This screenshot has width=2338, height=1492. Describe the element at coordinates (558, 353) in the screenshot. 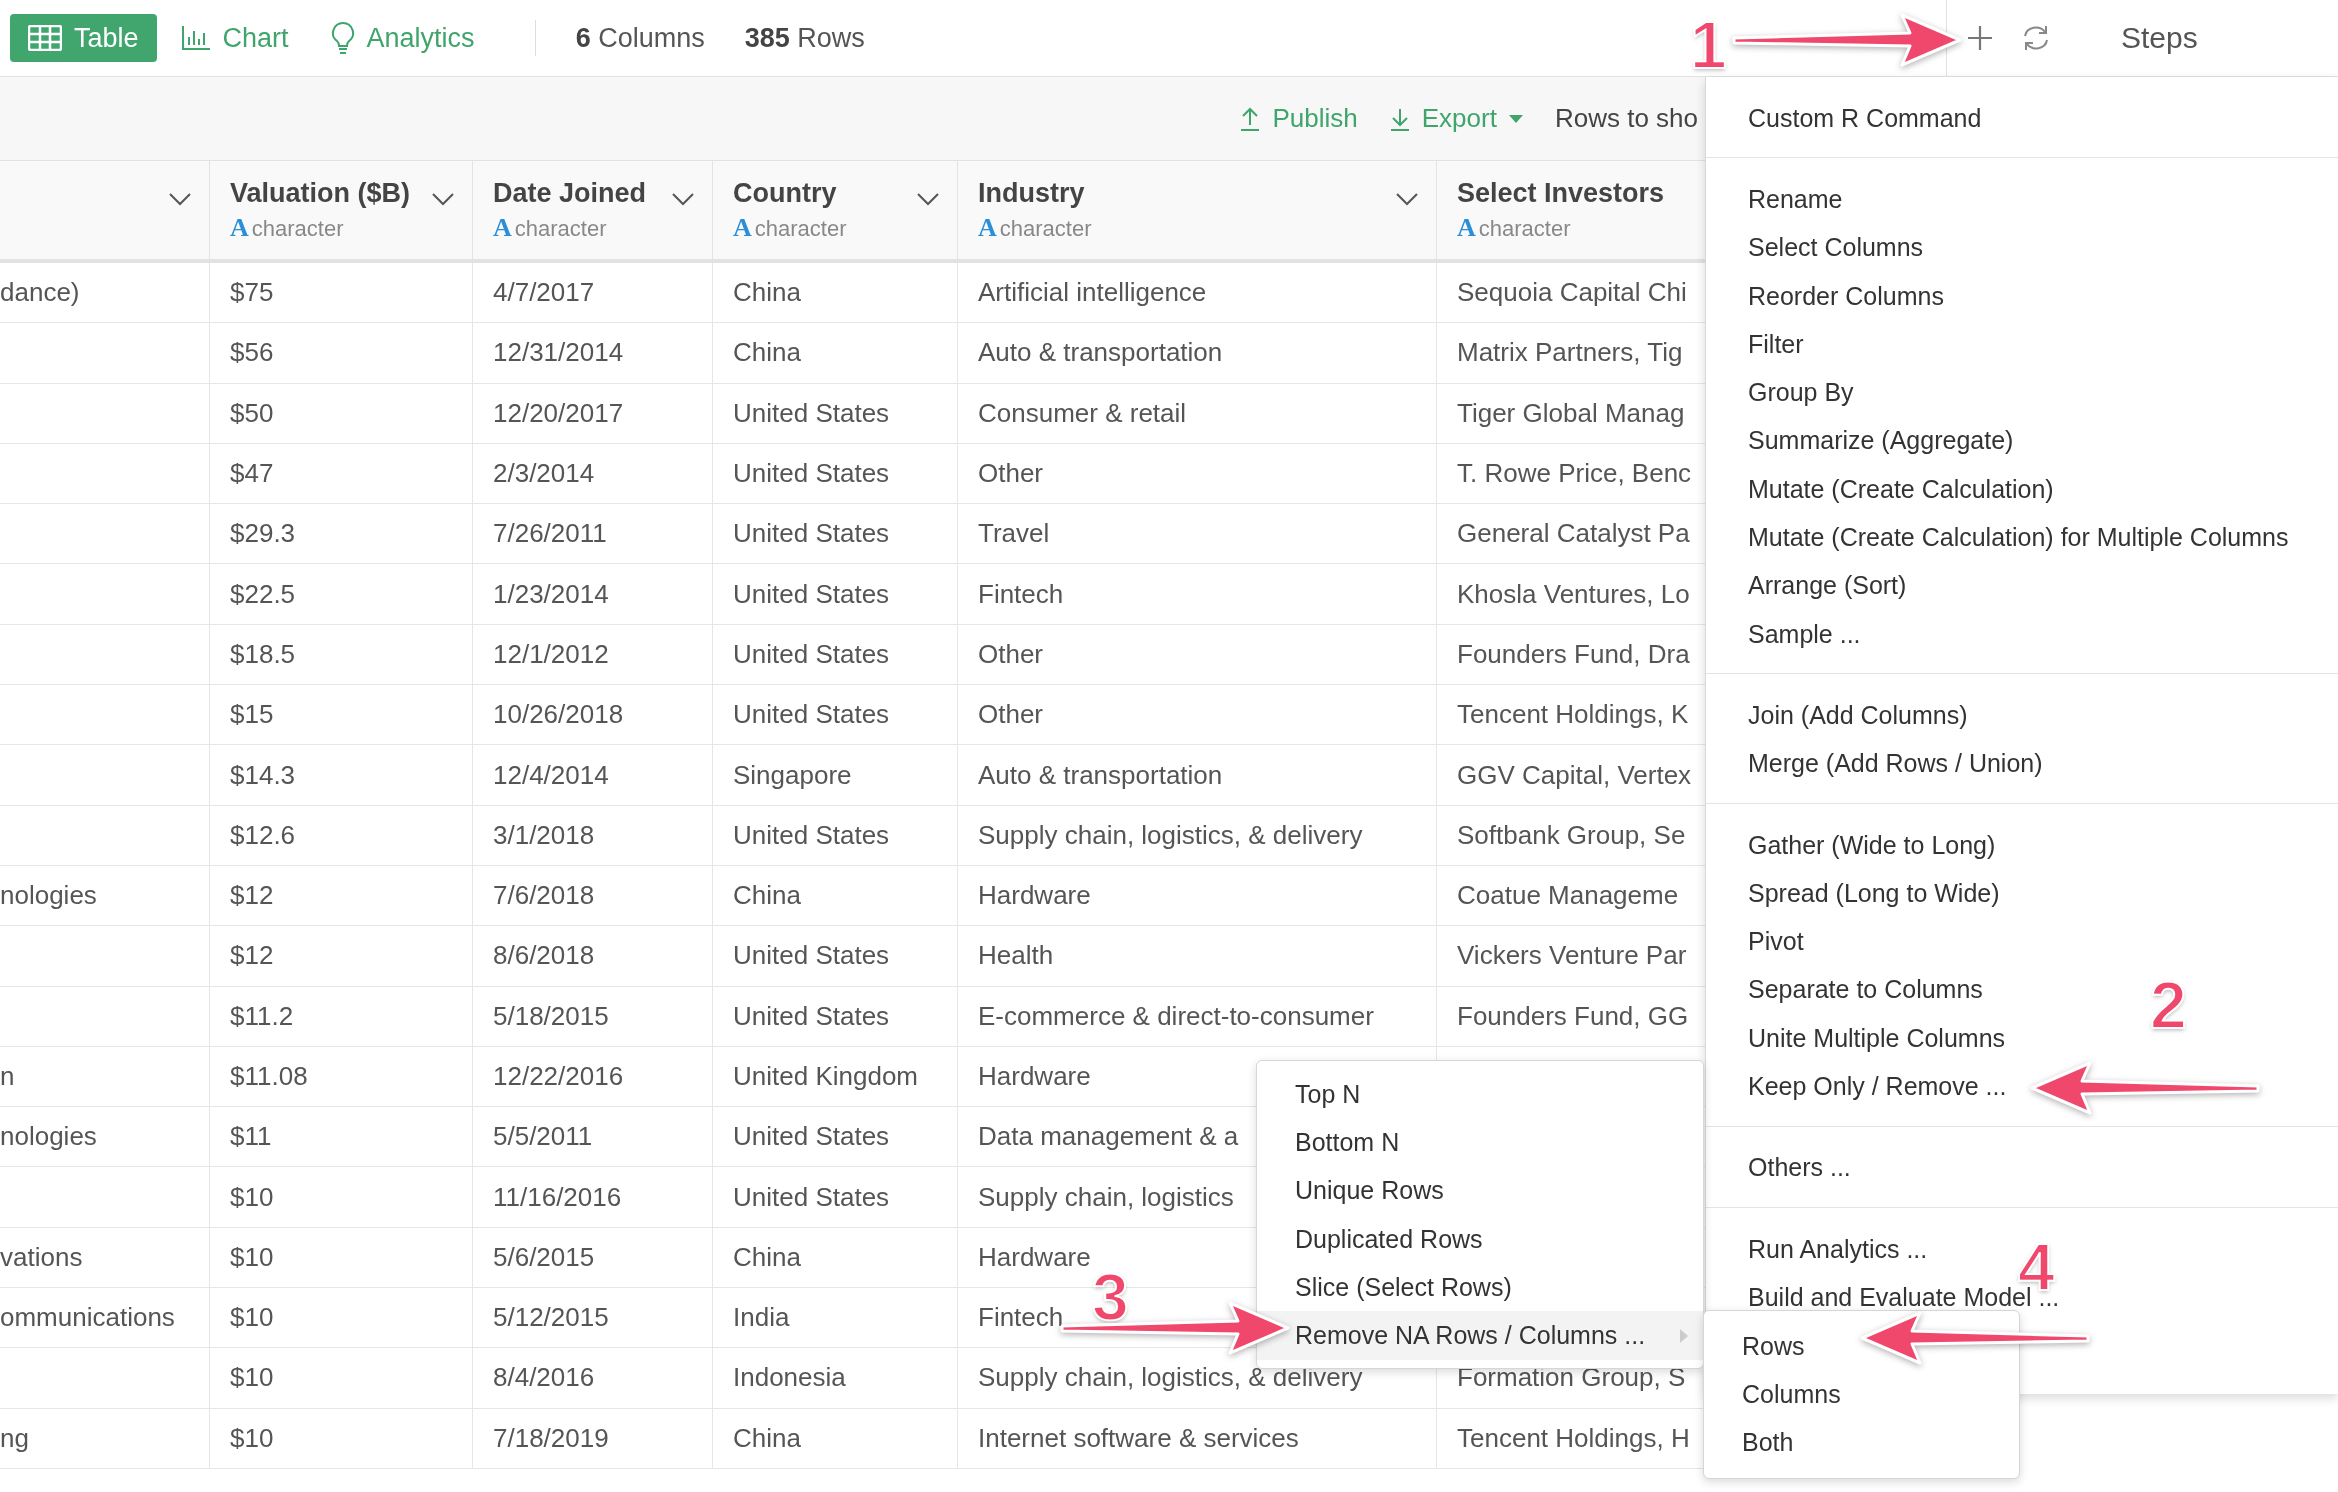

I see `table-cell: 12/31/2014` at that location.